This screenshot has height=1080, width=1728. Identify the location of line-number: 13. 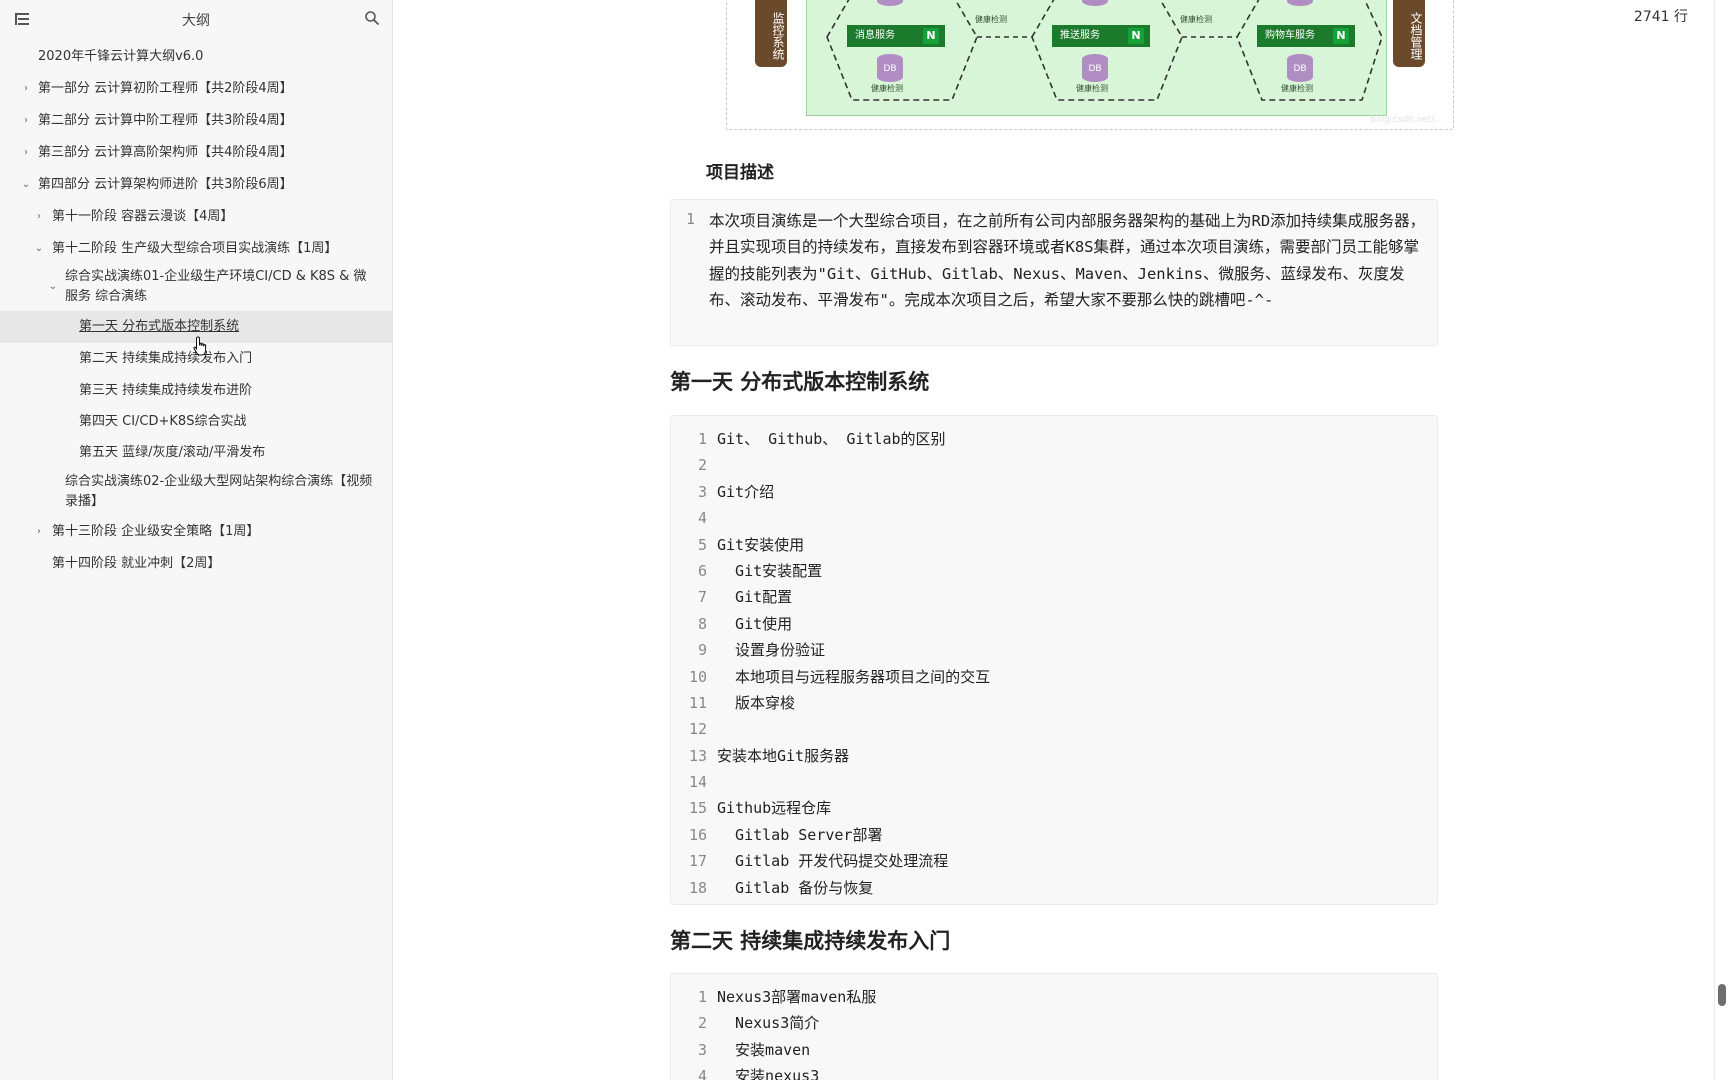
(697, 755).